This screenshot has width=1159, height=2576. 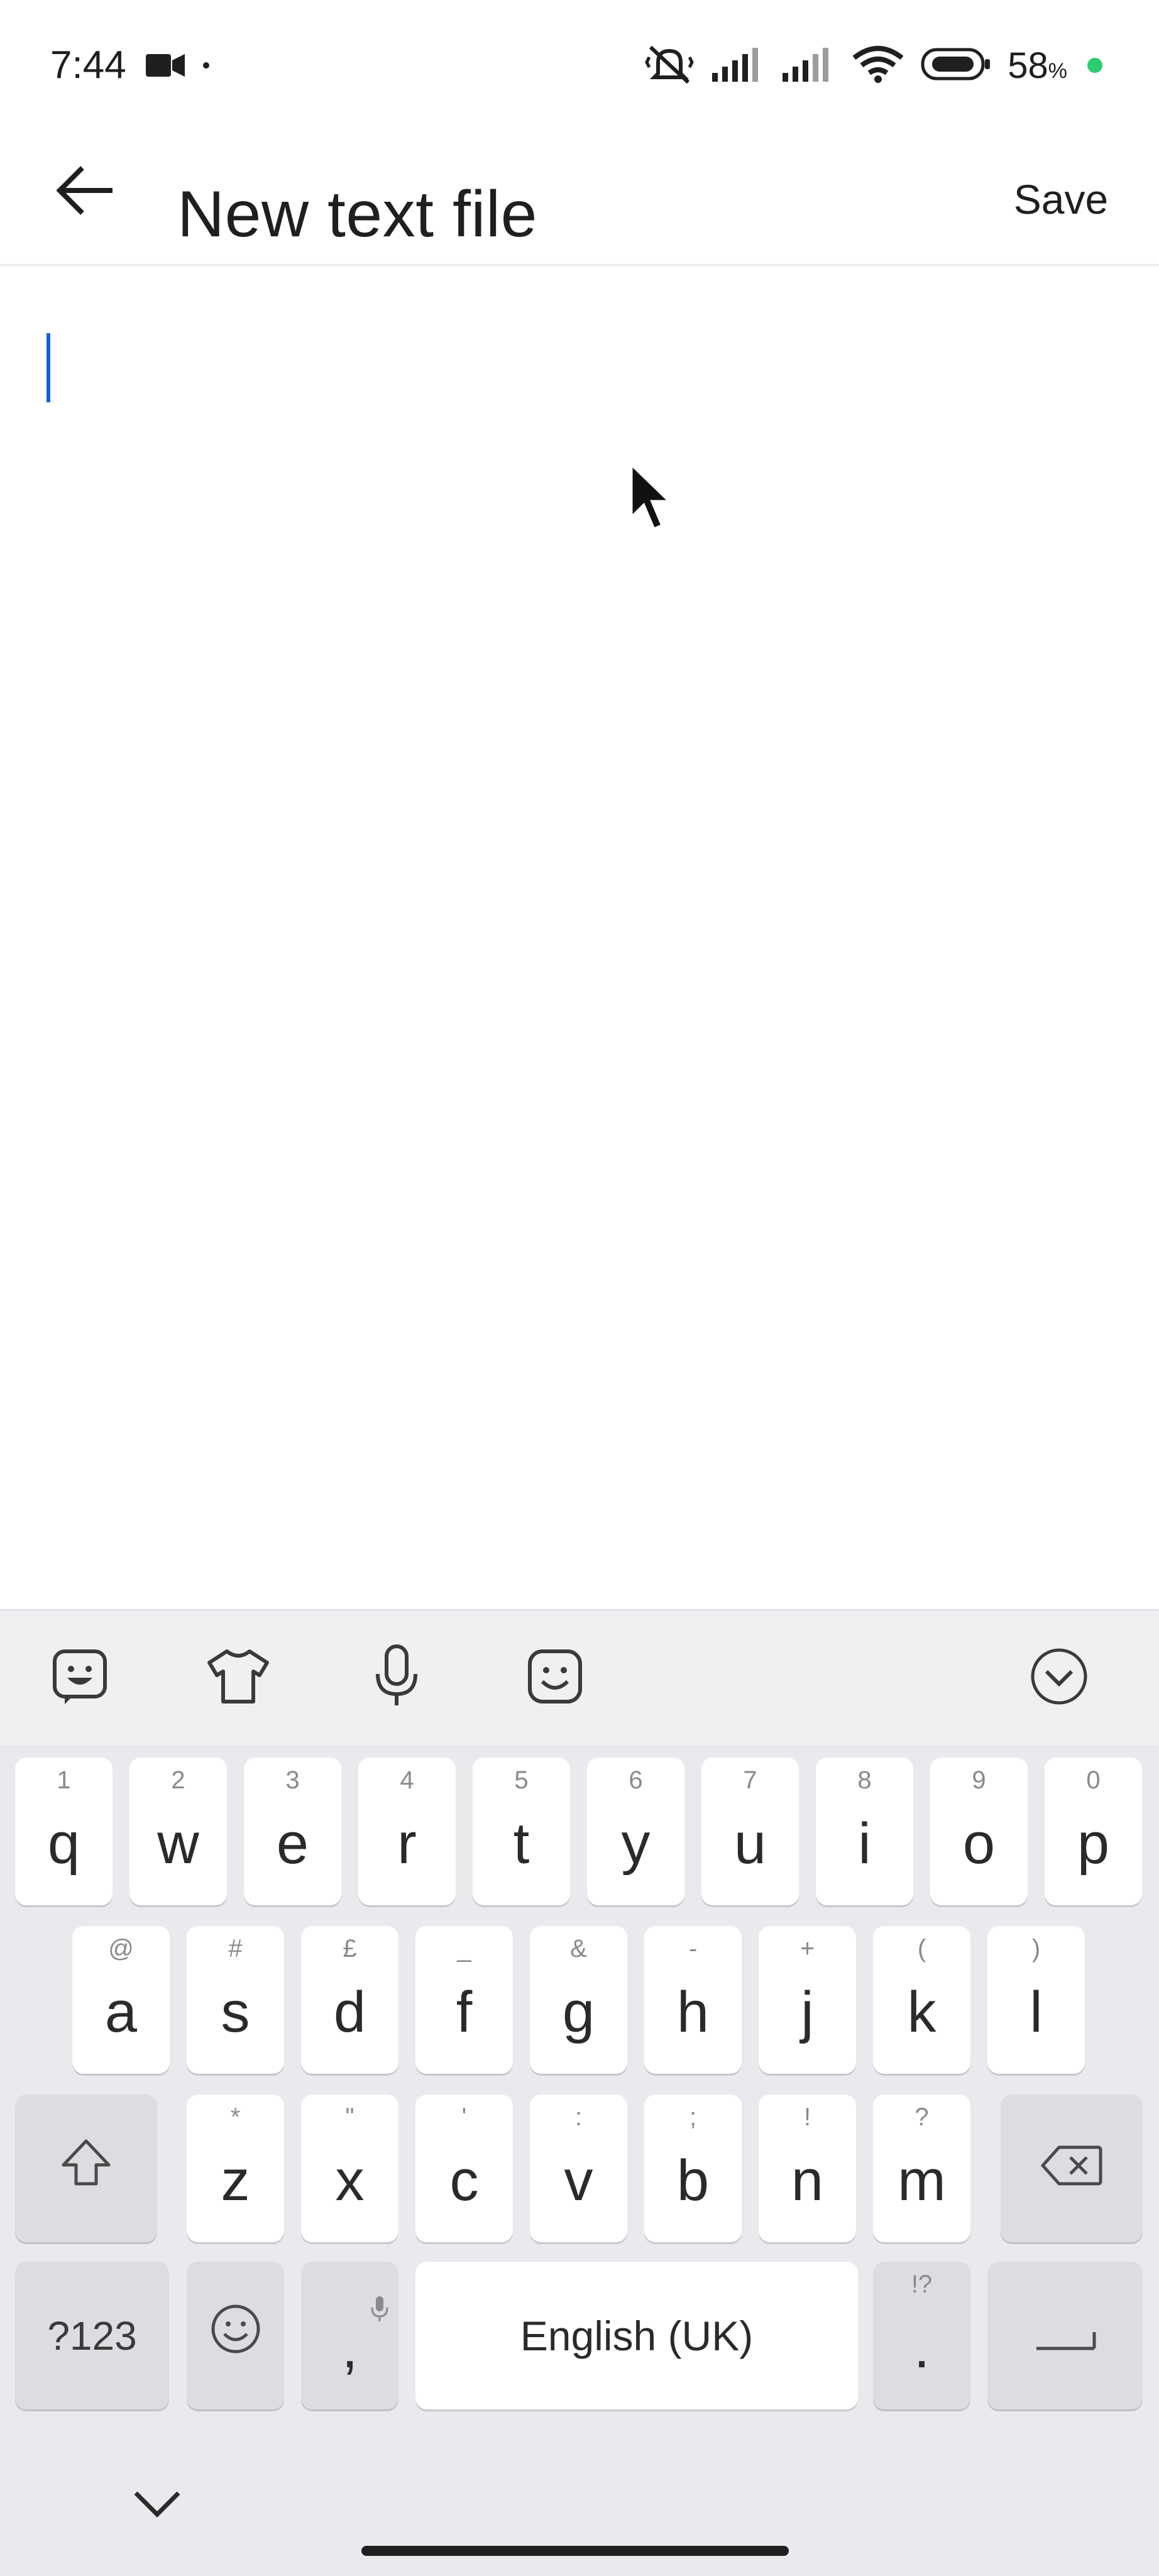 I want to click on key-l: ) l, so click(x=1036, y=2000).